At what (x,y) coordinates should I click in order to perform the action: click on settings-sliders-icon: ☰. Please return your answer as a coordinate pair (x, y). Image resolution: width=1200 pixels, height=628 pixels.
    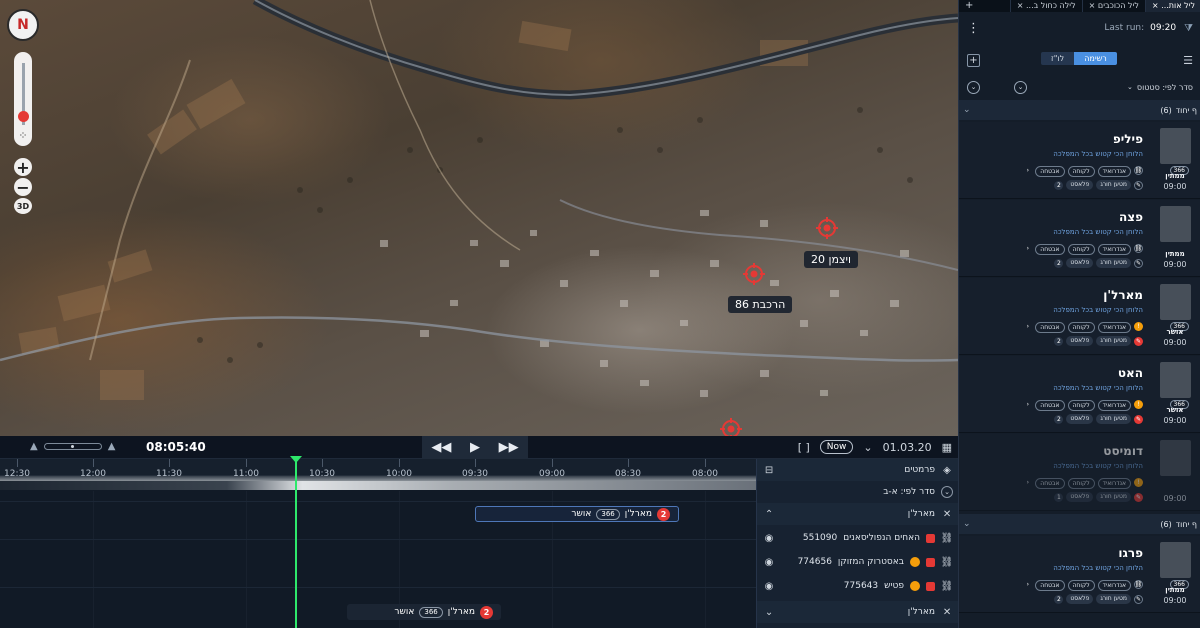
    Looking at the image, I should click on (1188, 60).